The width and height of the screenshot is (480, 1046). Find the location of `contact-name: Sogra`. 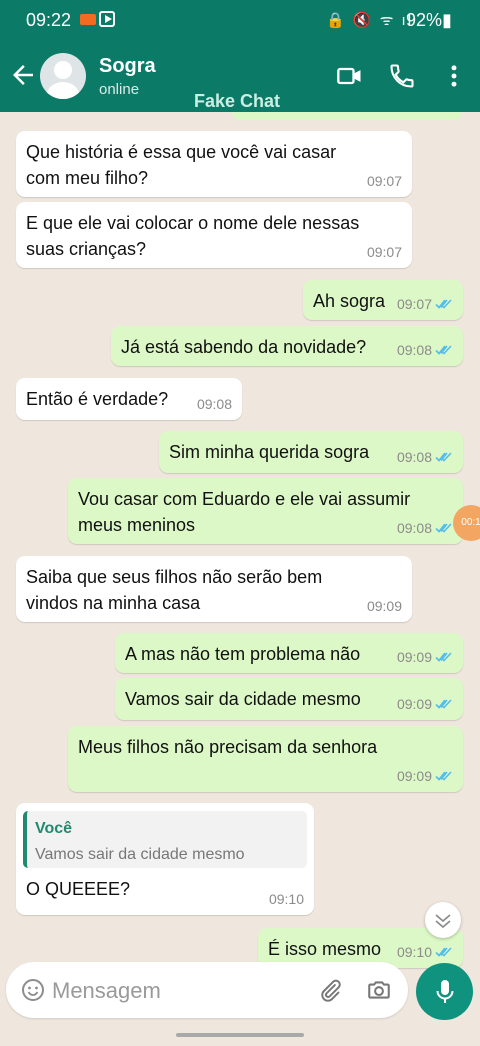

contact-name: Sogra is located at coordinates (127, 66).